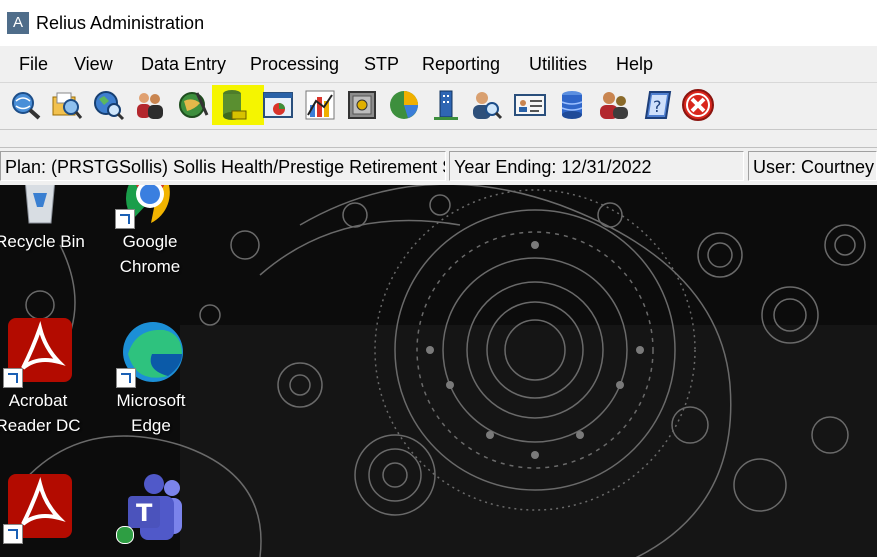 The image size is (877, 557). I want to click on menu-view: View, so click(93, 64).